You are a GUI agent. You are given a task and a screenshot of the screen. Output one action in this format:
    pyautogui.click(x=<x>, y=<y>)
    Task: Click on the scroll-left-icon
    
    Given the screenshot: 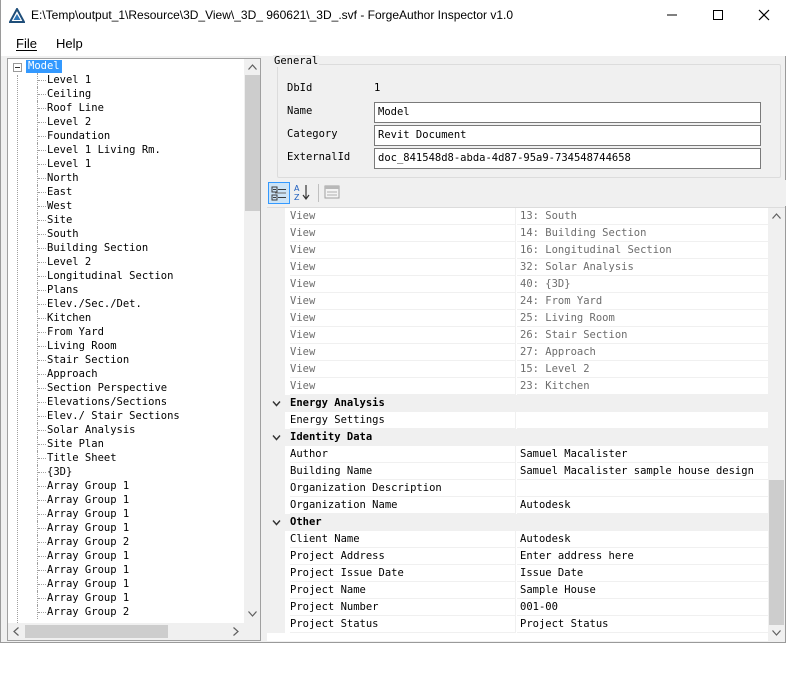 What is the action you would take?
    pyautogui.click(x=16, y=631)
    